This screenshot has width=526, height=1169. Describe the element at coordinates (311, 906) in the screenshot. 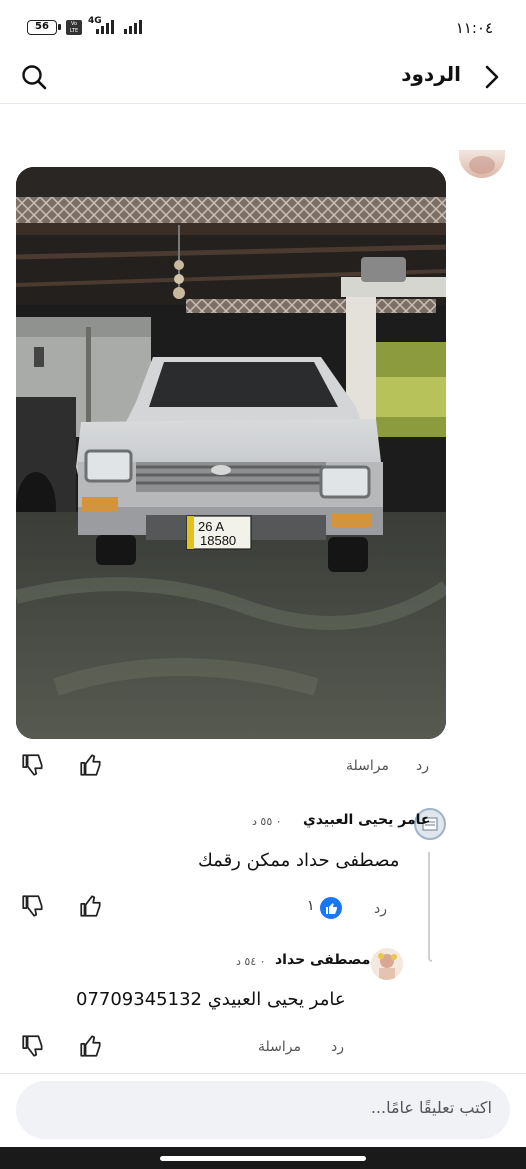

I see `like-count: ١` at that location.